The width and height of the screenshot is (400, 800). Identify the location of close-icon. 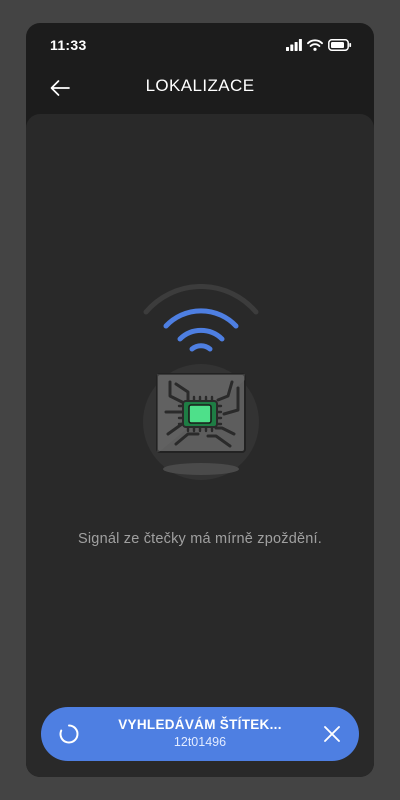
(332, 734).